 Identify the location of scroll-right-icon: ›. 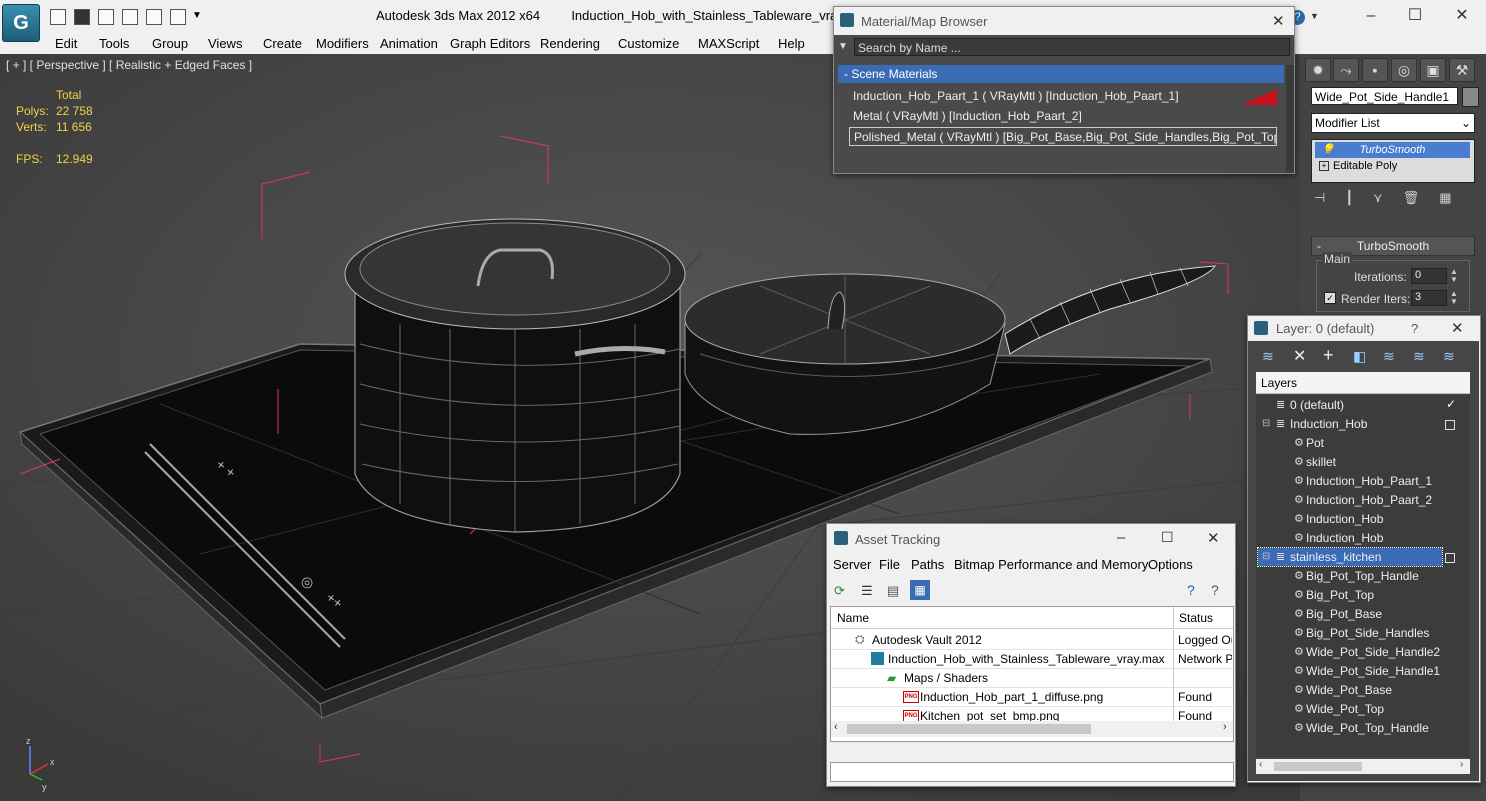
(1225, 727).